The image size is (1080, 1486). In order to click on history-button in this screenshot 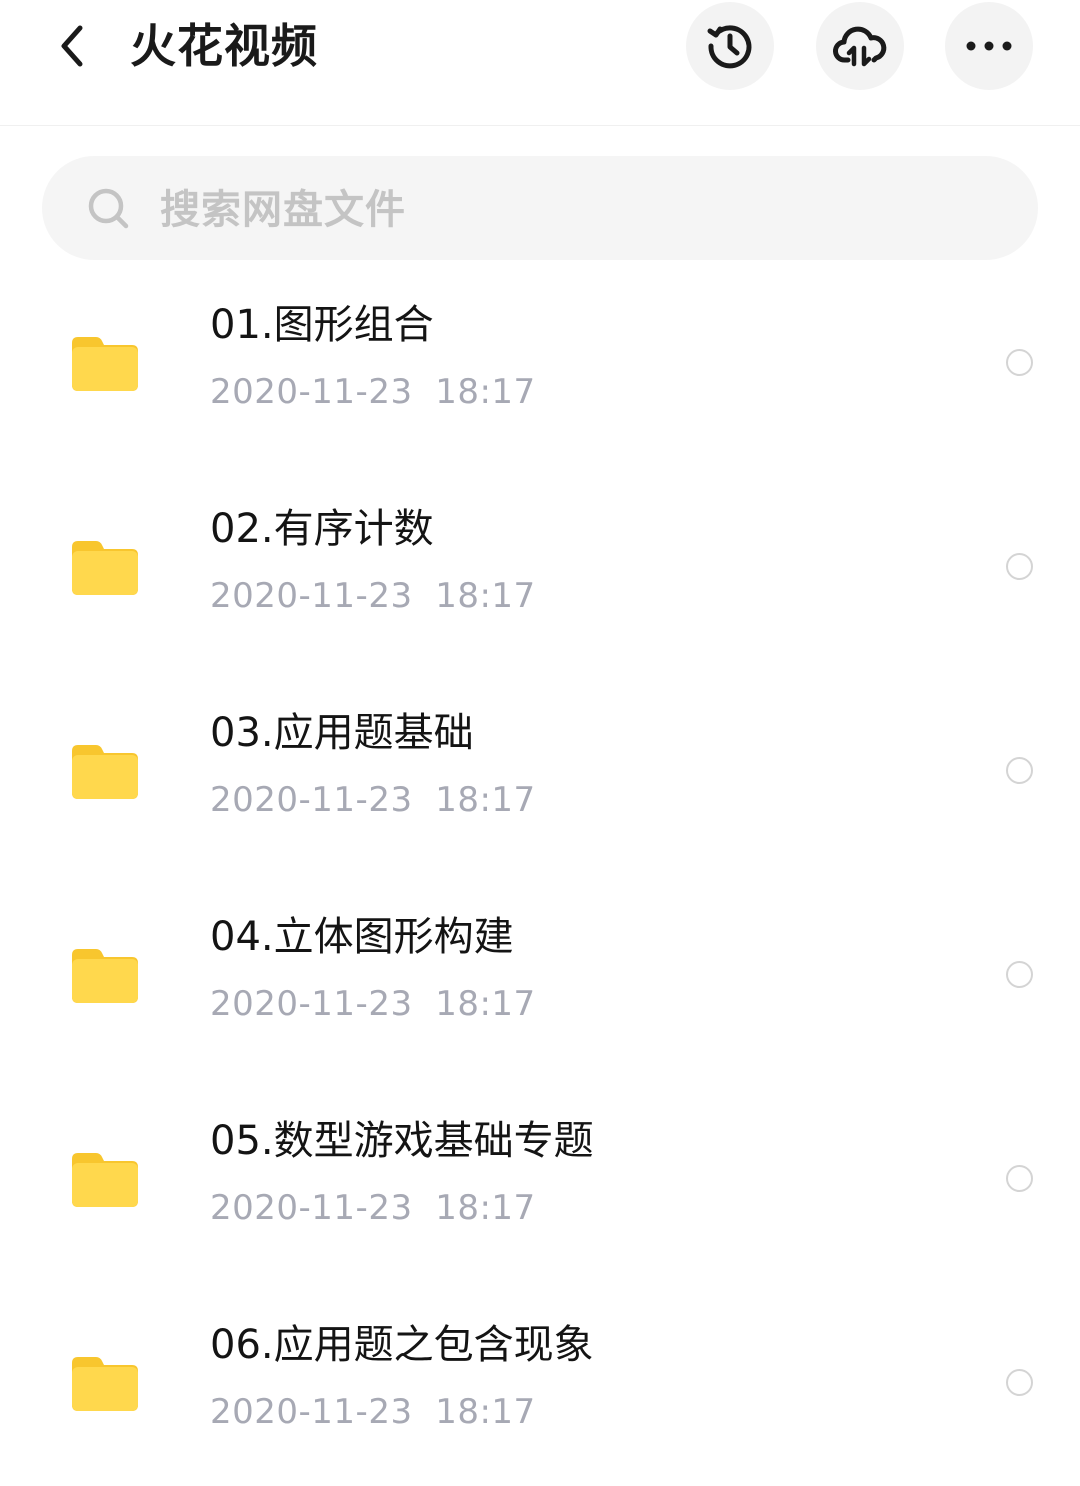, I will do `click(730, 46)`.